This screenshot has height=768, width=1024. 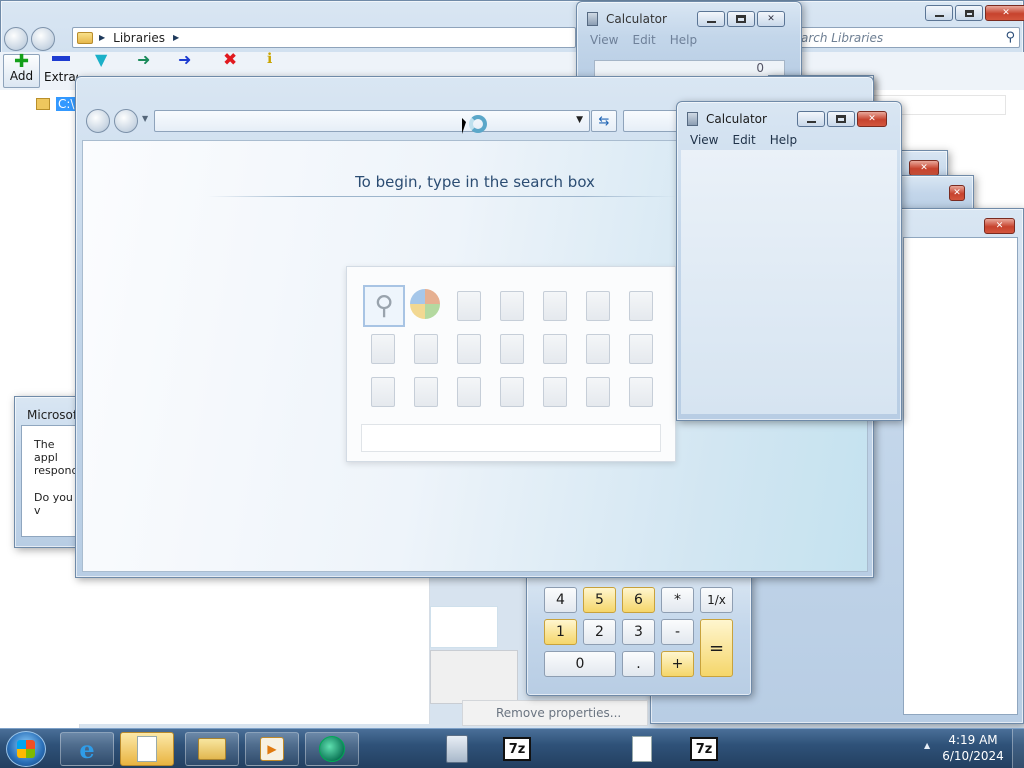 I want to click on copy-icon: ➜, so click(x=143, y=59).